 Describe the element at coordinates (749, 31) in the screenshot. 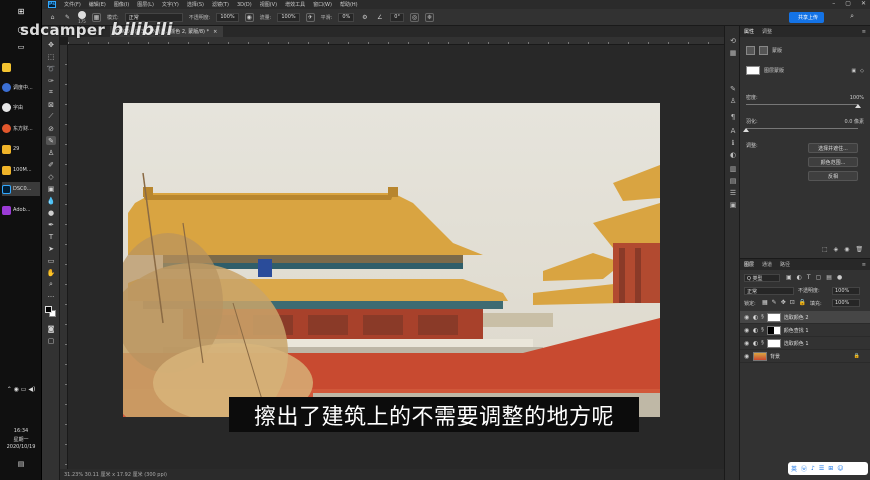

I see `tab-properties: 属性` at that location.